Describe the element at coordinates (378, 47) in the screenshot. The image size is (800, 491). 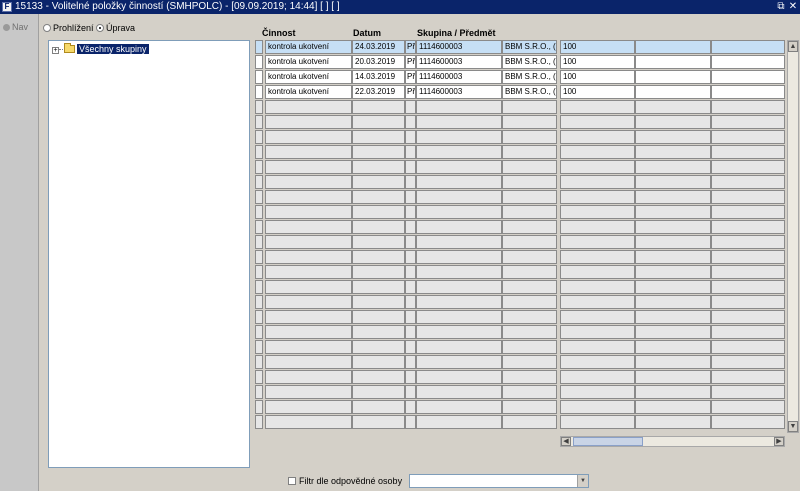
I see `cell-datum: 24.03.2019` at that location.